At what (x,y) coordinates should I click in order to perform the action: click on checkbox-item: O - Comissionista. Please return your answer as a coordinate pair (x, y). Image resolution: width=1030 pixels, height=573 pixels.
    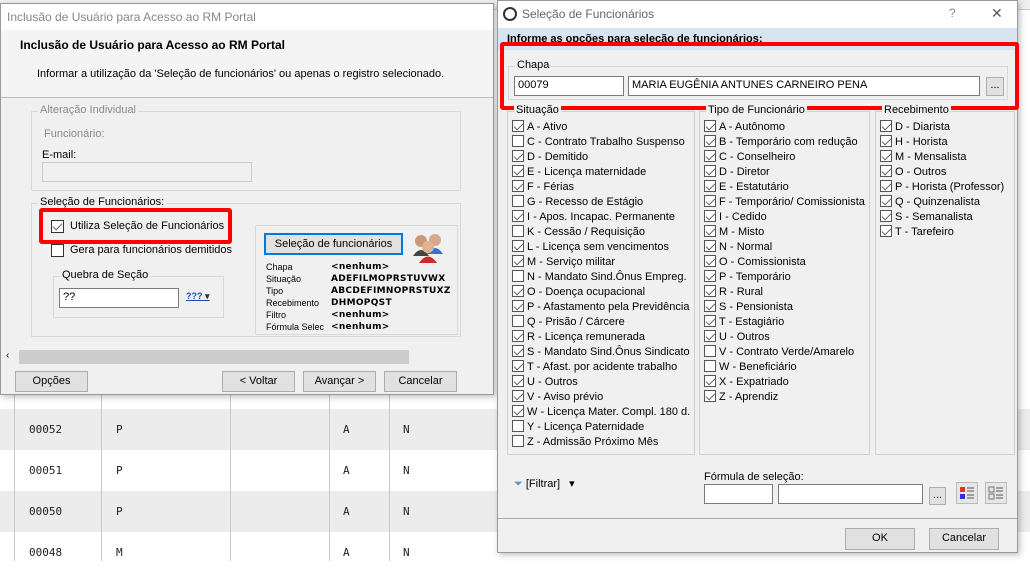
    Looking at the image, I should click on (755, 261).